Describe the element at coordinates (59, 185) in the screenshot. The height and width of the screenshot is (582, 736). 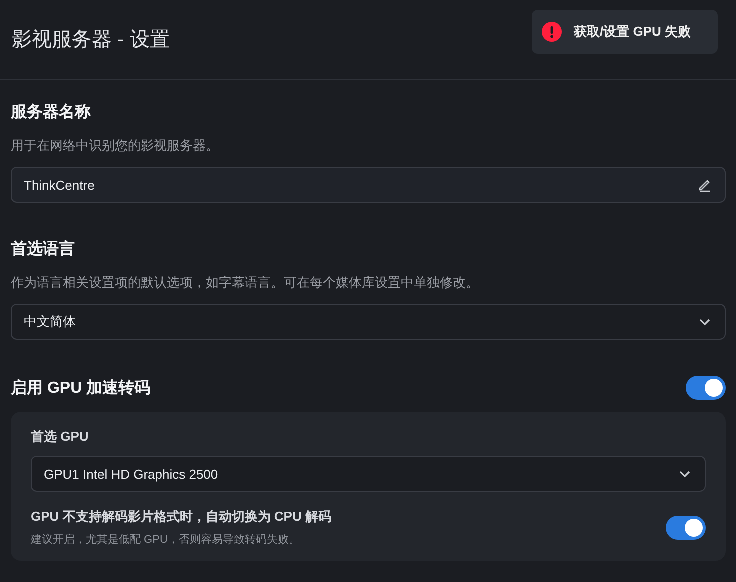
I see `field-value: ThinkCentre` at that location.